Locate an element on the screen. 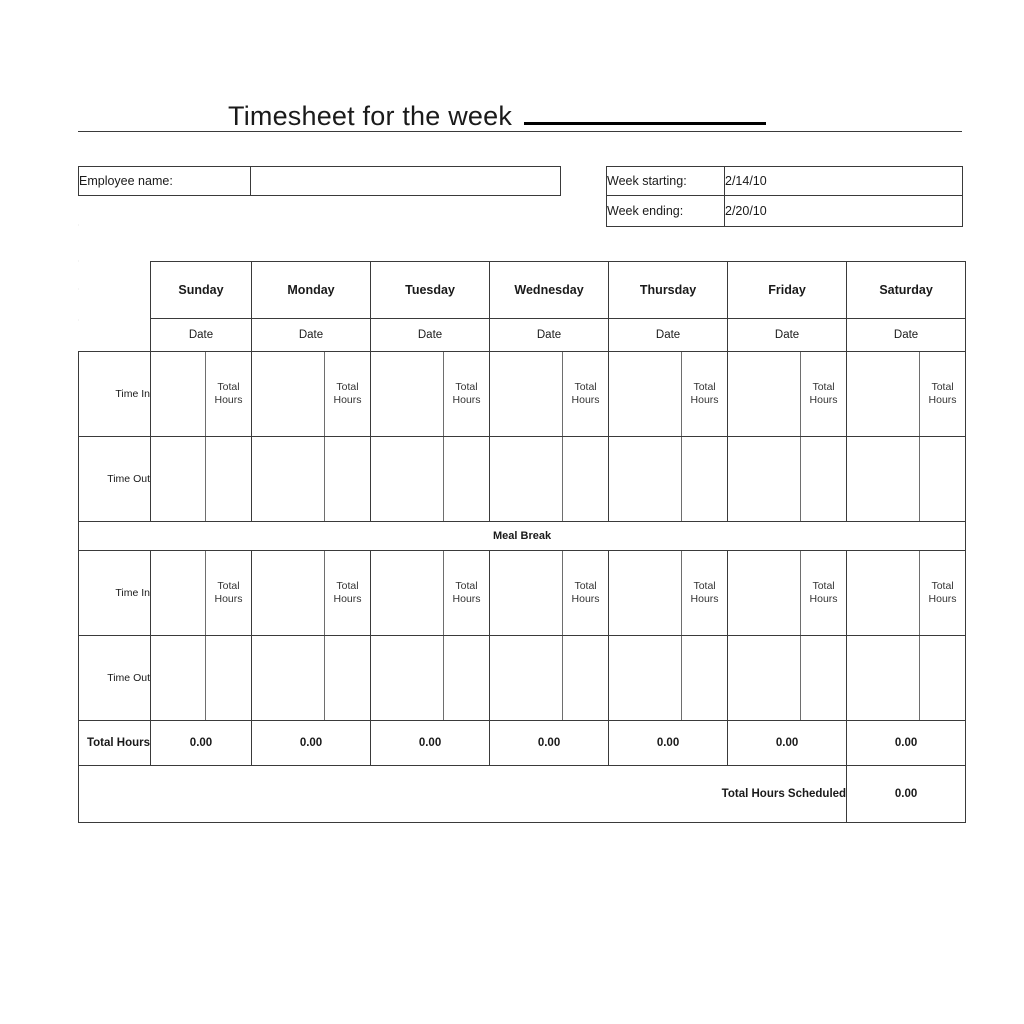 This screenshot has height=1024, width=1024. time-in-1-tuesday is located at coordinates (407, 393).